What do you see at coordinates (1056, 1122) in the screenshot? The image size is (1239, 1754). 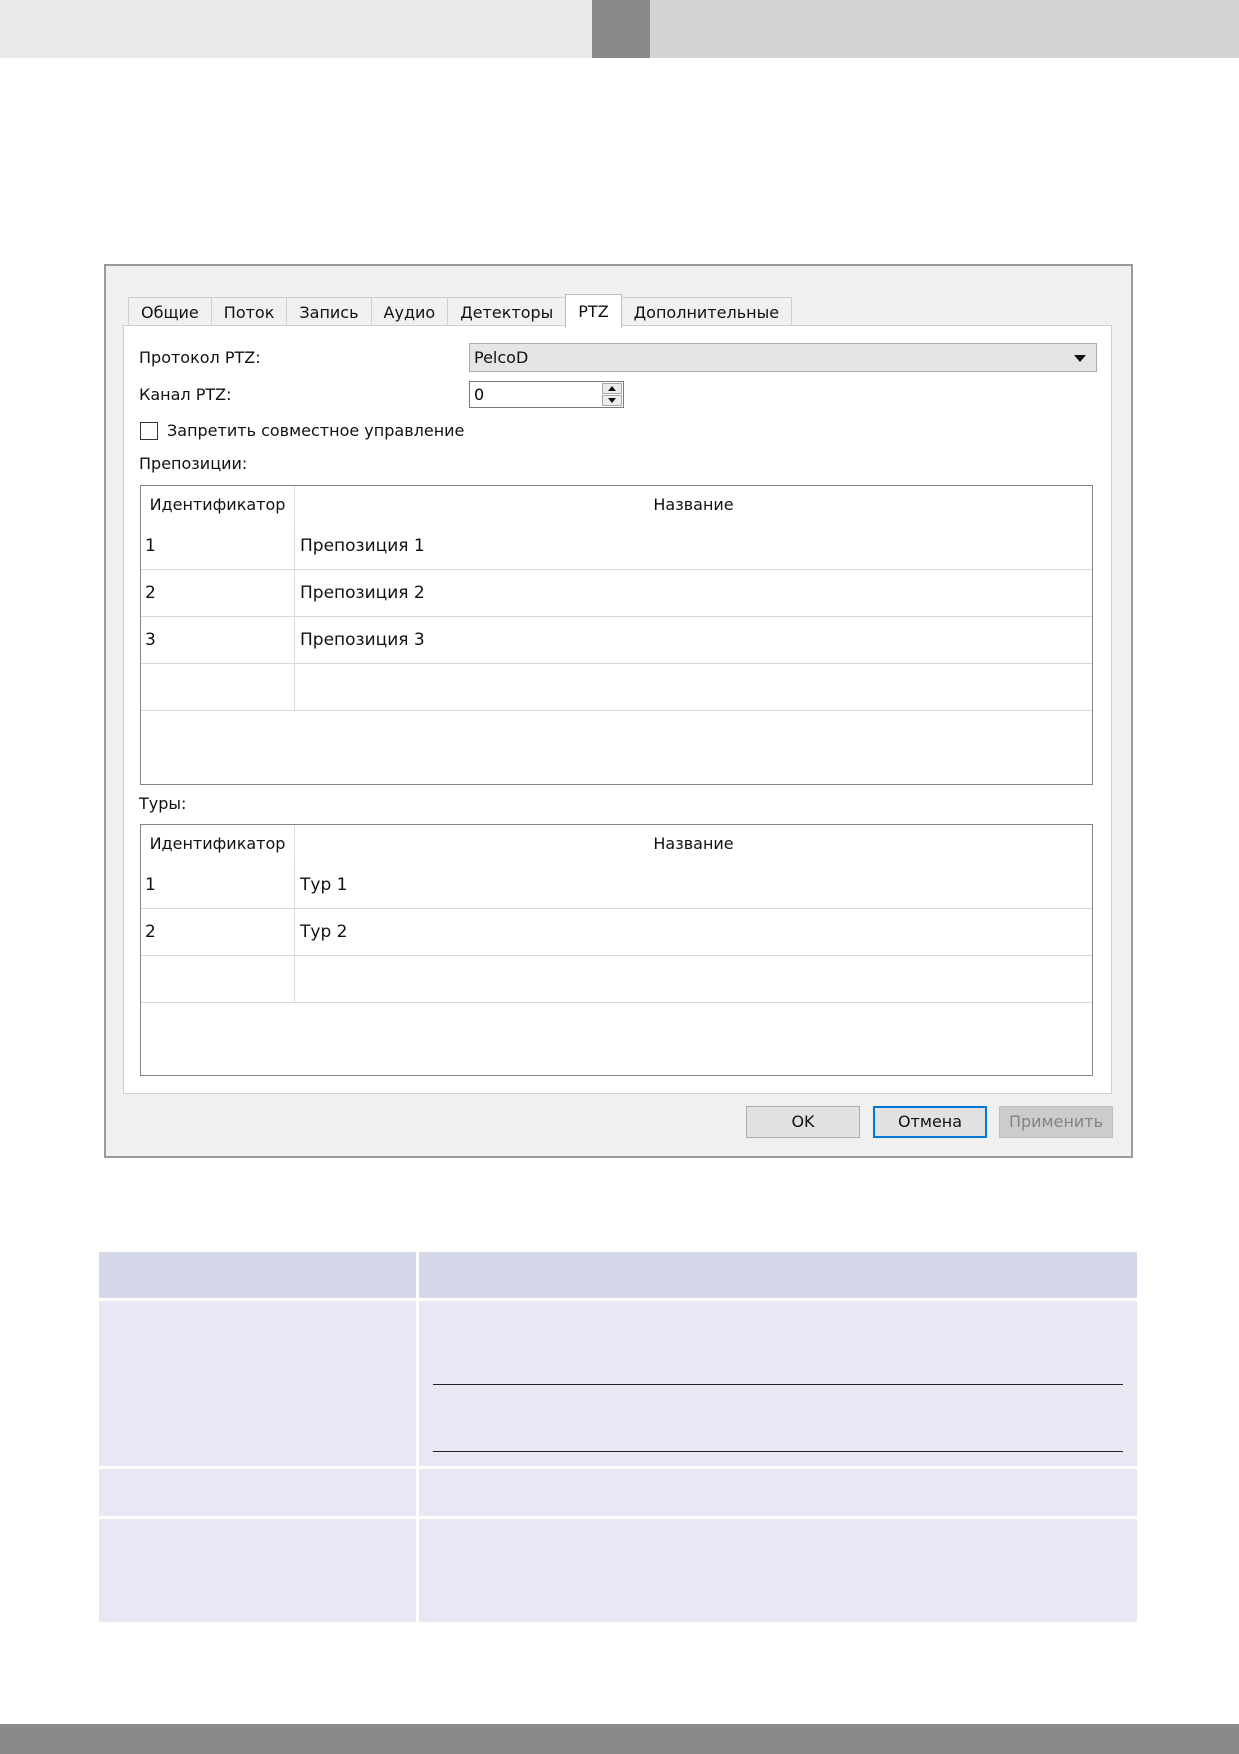 I see `apply-button: Применить` at bounding box center [1056, 1122].